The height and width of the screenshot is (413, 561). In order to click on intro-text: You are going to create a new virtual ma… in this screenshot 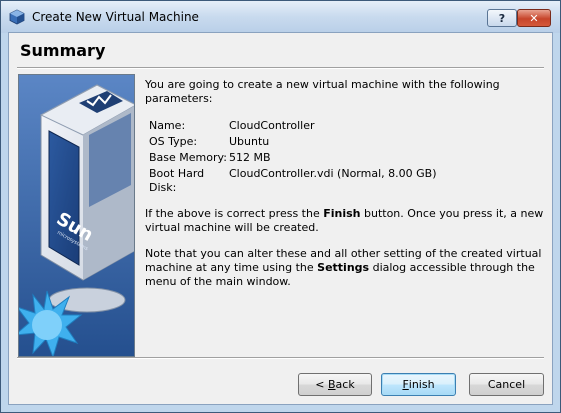, I will do `click(322, 91)`.